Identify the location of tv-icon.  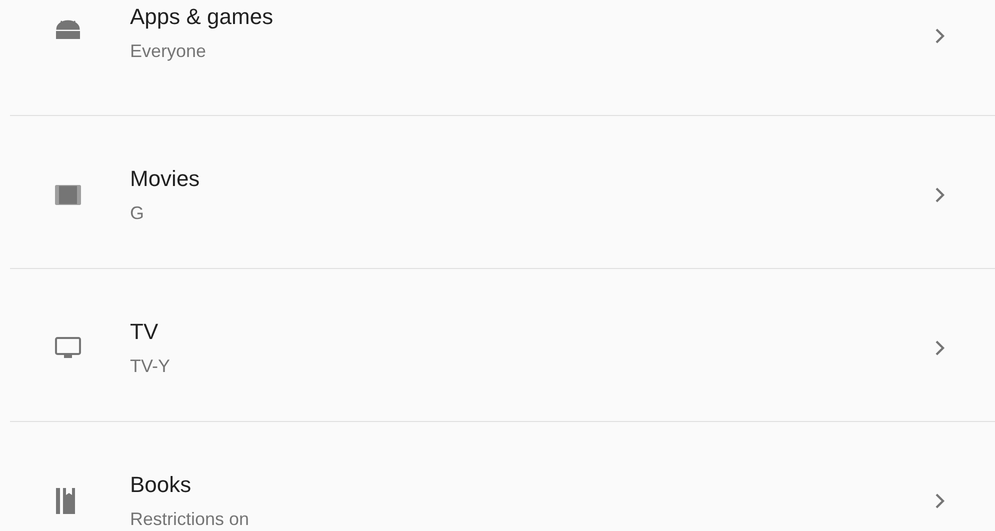
(68, 348).